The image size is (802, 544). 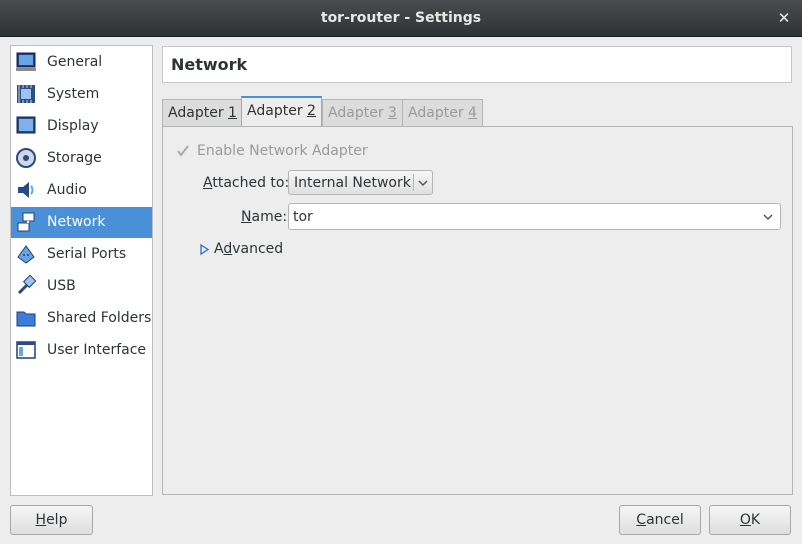 What do you see at coordinates (41, 520) in the screenshot?
I see `help-mnemonic: H` at bounding box center [41, 520].